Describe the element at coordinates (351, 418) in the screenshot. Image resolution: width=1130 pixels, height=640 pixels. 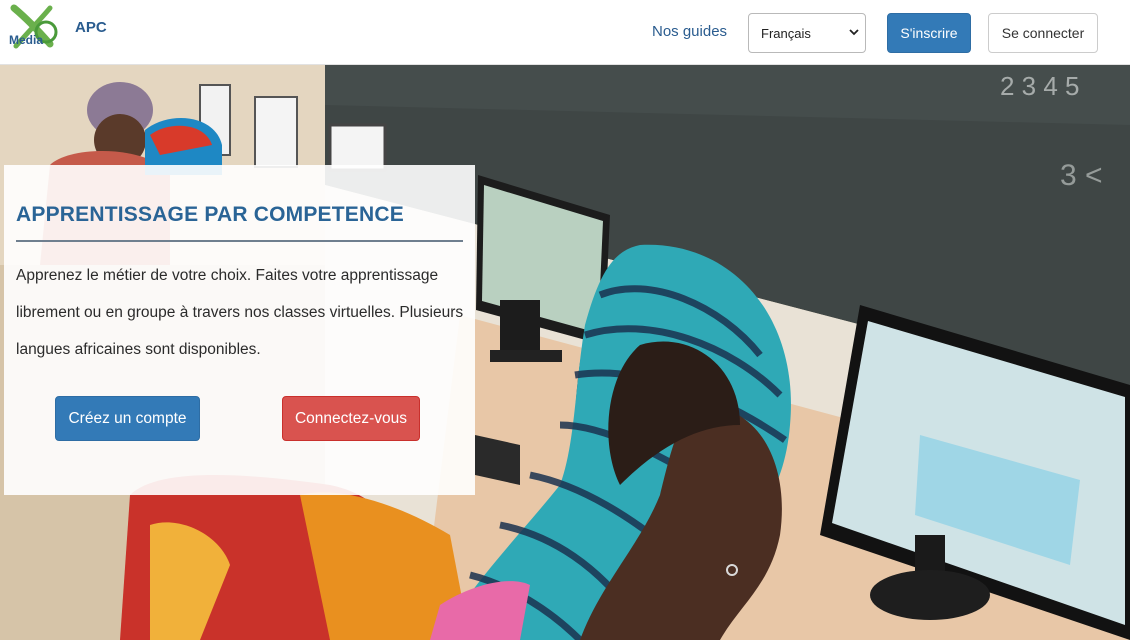
I see `connect-button: Connectez-vous` at that location.